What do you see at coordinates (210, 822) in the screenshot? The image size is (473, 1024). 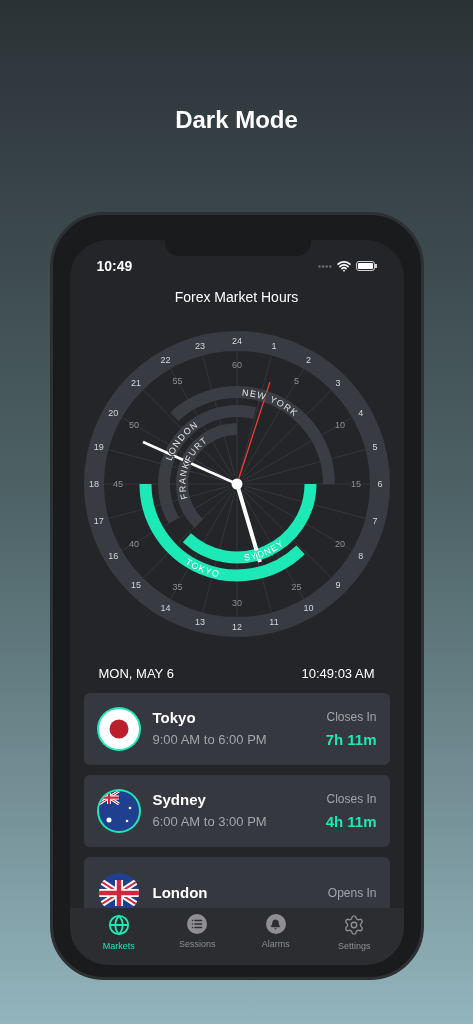 I see `market-hours: 6:00 AM to 3:00 PM` at bounding box center [210, 822].